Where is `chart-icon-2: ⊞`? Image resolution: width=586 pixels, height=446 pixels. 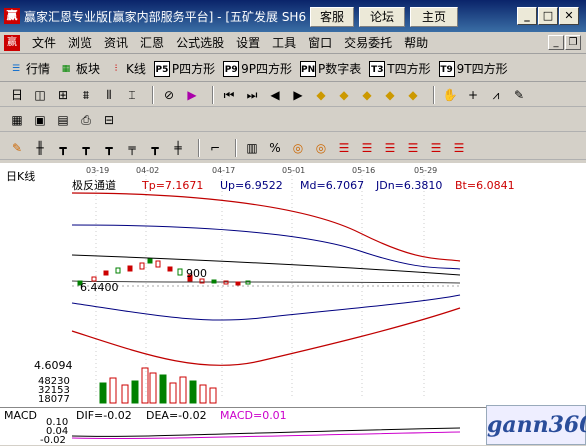
chart-icon-2: ⊞ is located at coordinates (63, 95).